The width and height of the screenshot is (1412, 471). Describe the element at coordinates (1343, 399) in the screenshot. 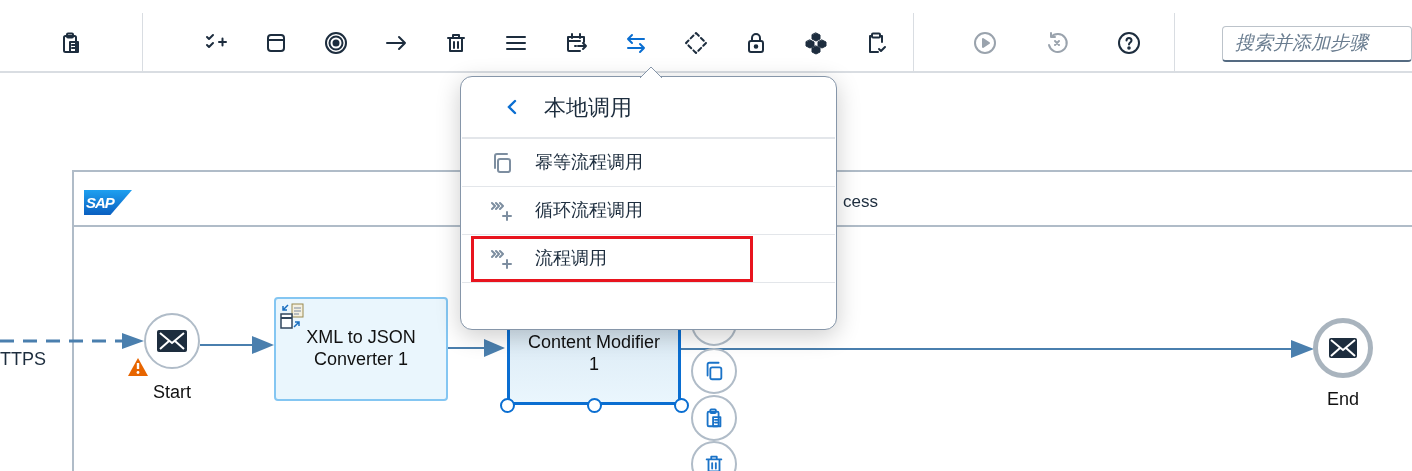

I see `end-label: End` at that location.